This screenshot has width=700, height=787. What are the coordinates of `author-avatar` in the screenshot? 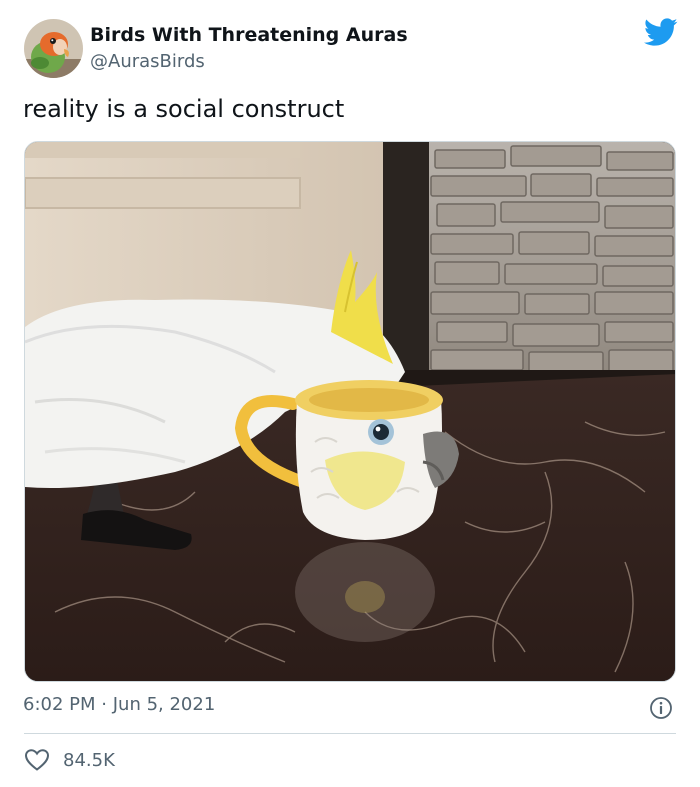 It's located at (53, 48).